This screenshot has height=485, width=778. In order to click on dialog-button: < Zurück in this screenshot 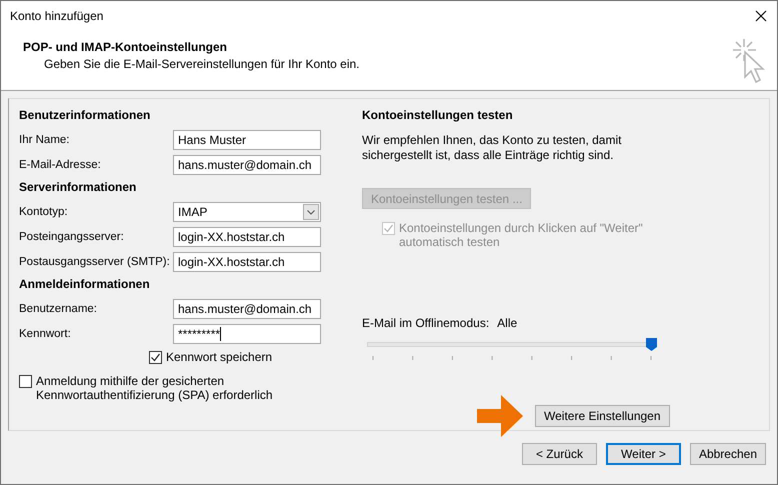, I will do `click(559, 454)`.